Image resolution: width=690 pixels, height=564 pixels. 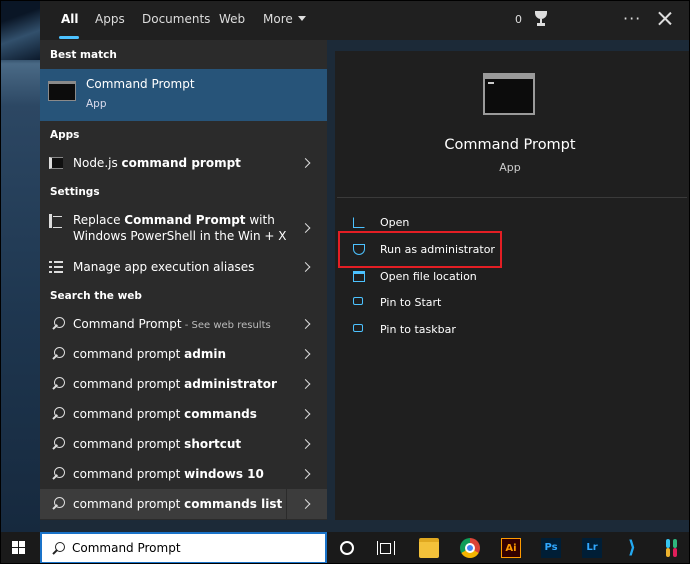 I want to click on list-item-web: command prompt admin, so click(x=183, y=354).